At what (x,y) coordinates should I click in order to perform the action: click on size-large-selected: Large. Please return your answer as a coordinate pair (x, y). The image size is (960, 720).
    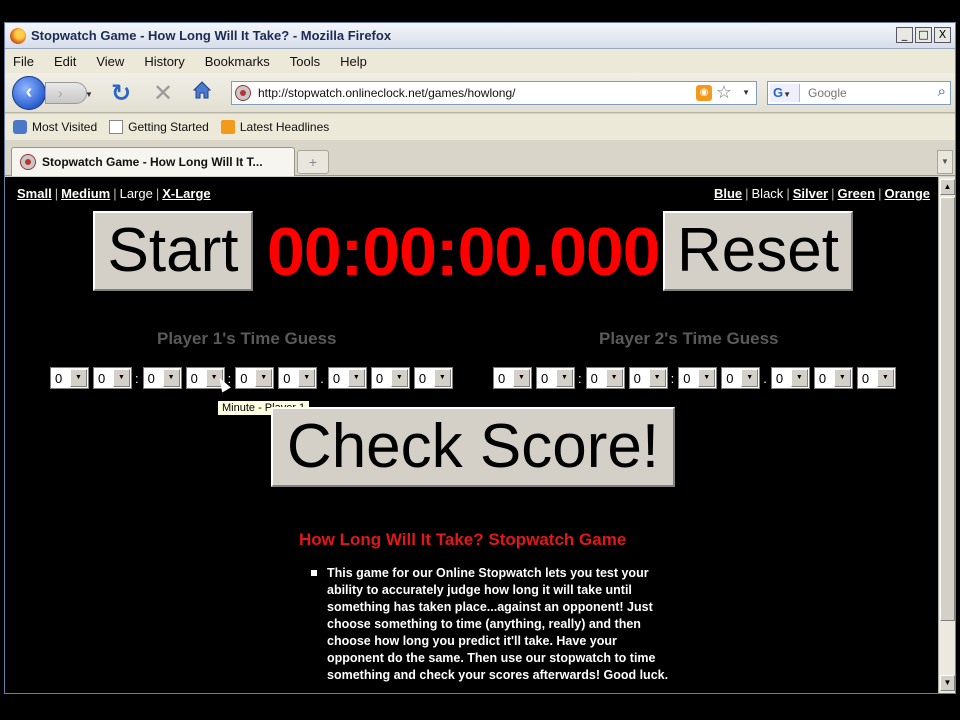
    Looking at the image, I should click on (136, 193).